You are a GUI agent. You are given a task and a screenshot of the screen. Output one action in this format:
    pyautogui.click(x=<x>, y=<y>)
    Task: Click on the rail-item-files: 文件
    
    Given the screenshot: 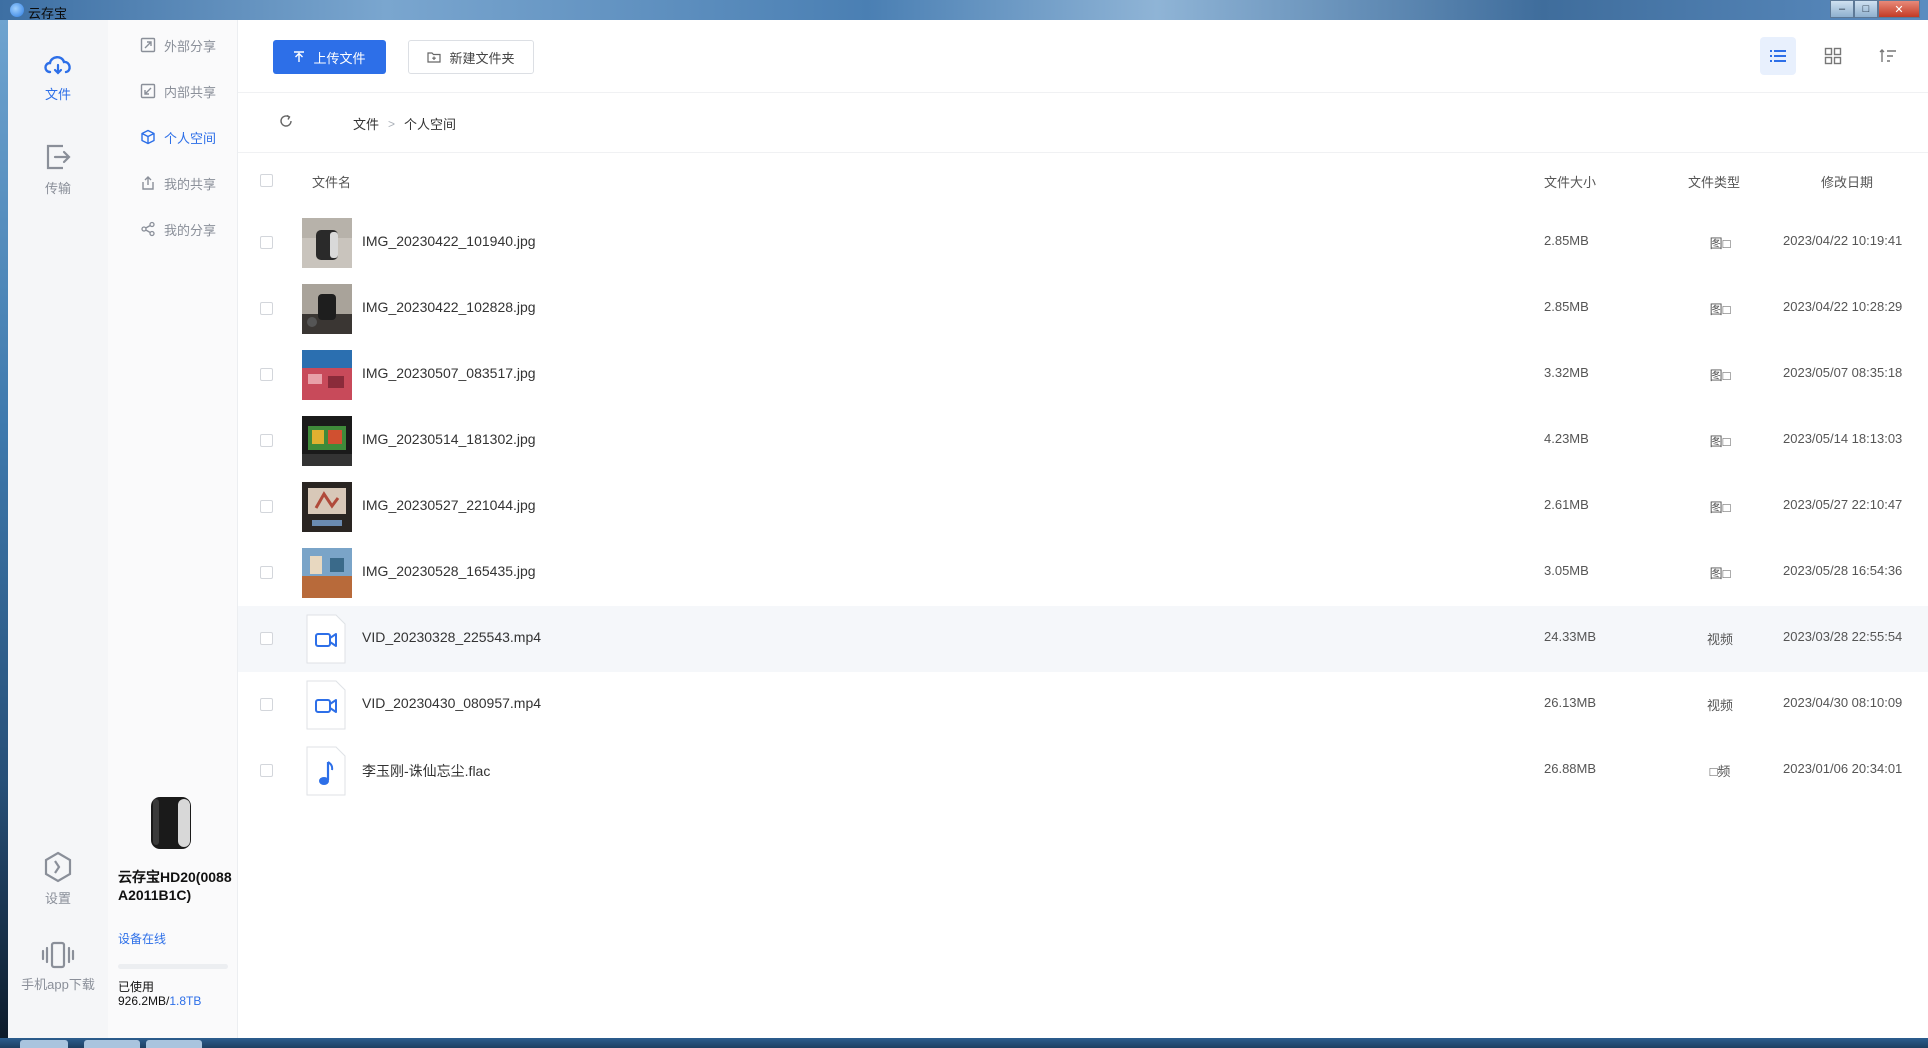 What is the action you would take?
    pyautogui.click(x=58, y=76)
    